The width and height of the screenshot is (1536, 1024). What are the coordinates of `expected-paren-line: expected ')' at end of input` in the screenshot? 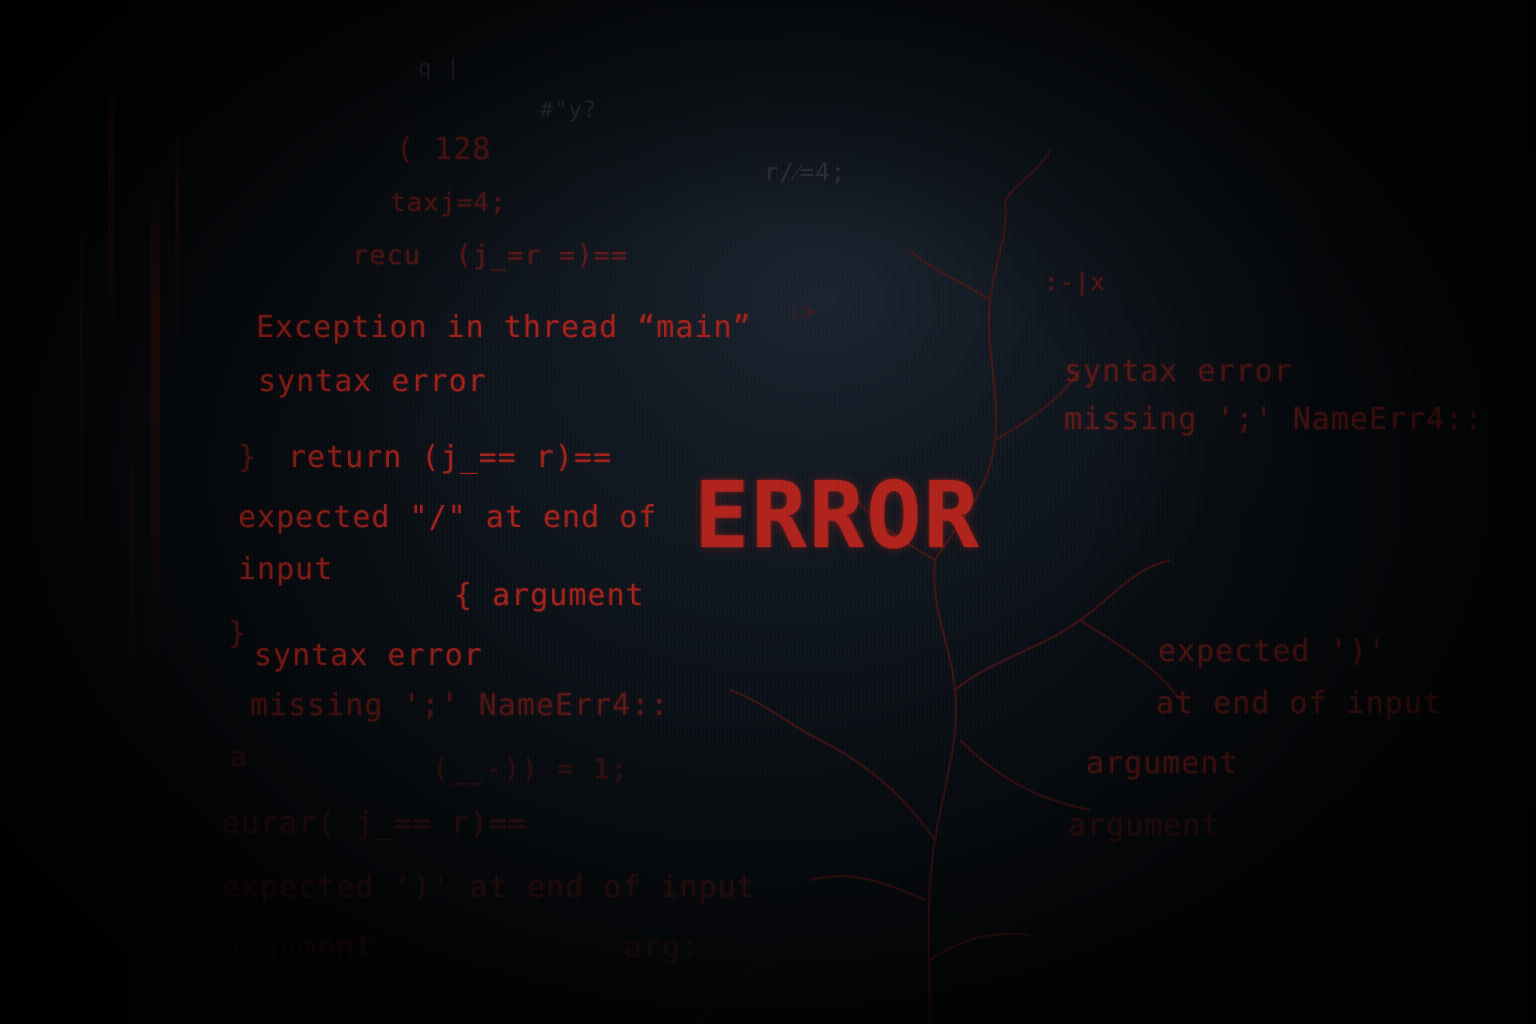 It's located at (489, 887).